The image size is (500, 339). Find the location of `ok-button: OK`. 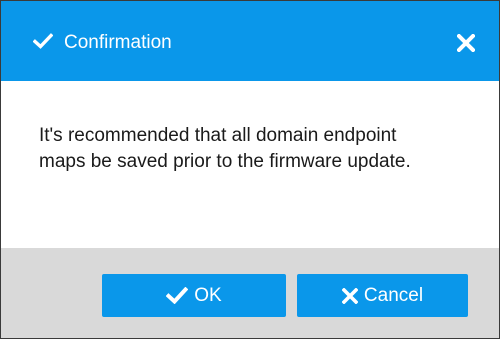

ok-button: OK is located at coordinates (194, 295).